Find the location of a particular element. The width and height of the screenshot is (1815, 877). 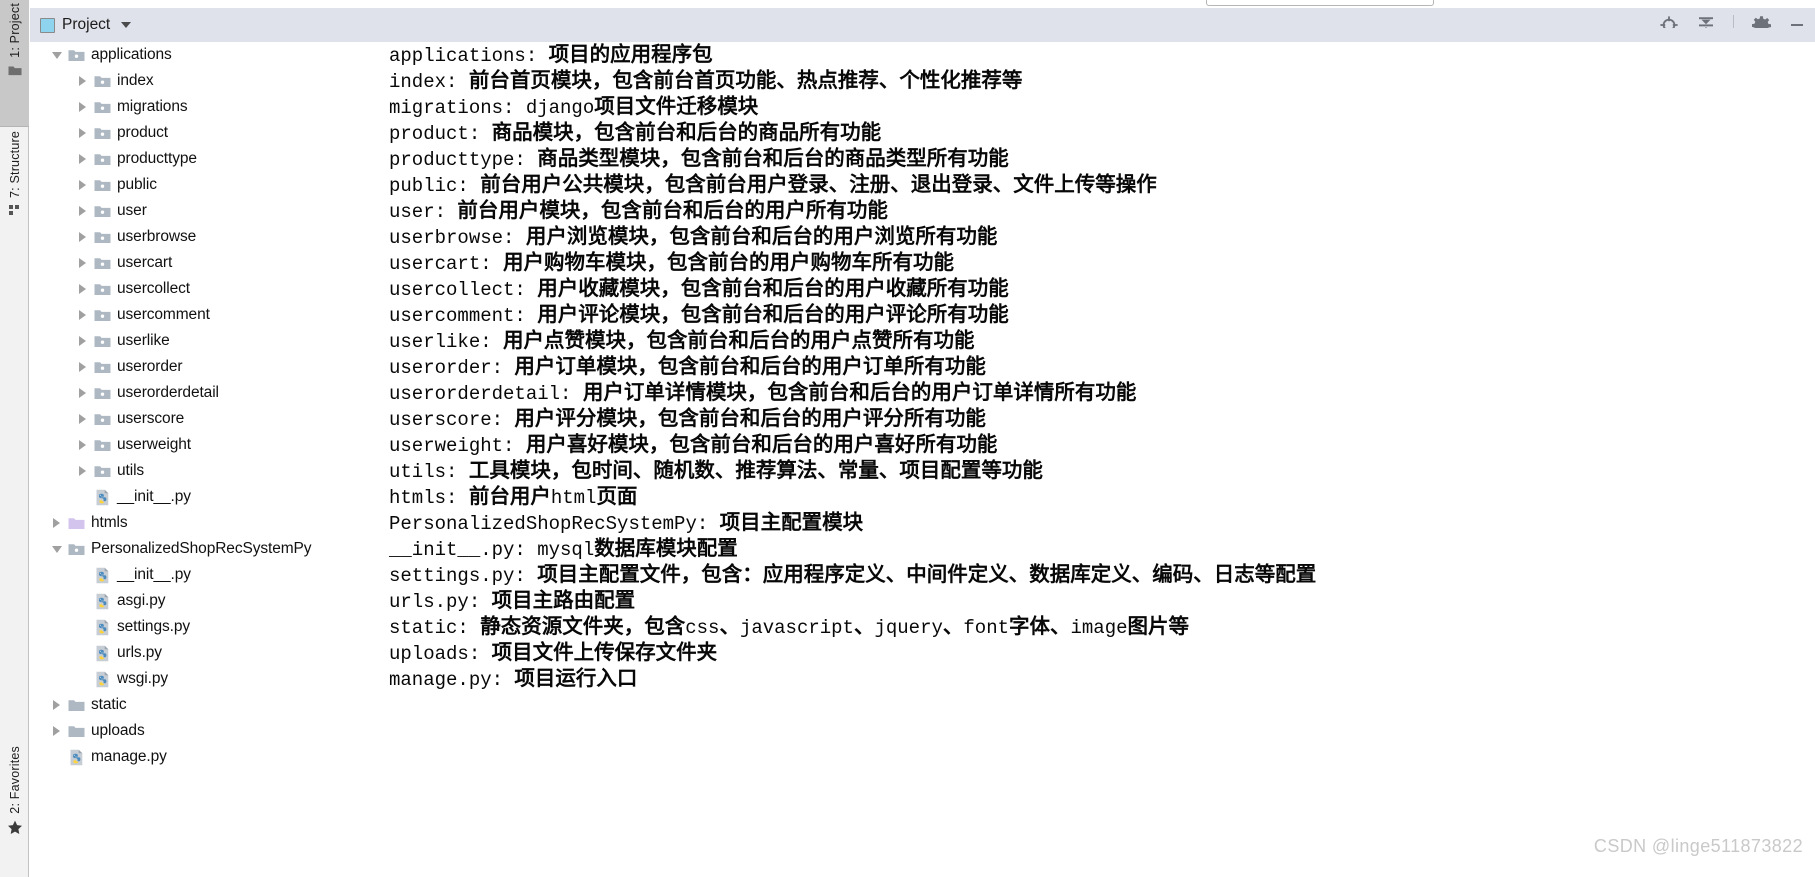

python-file-icon is located at coordinates (102, 497).